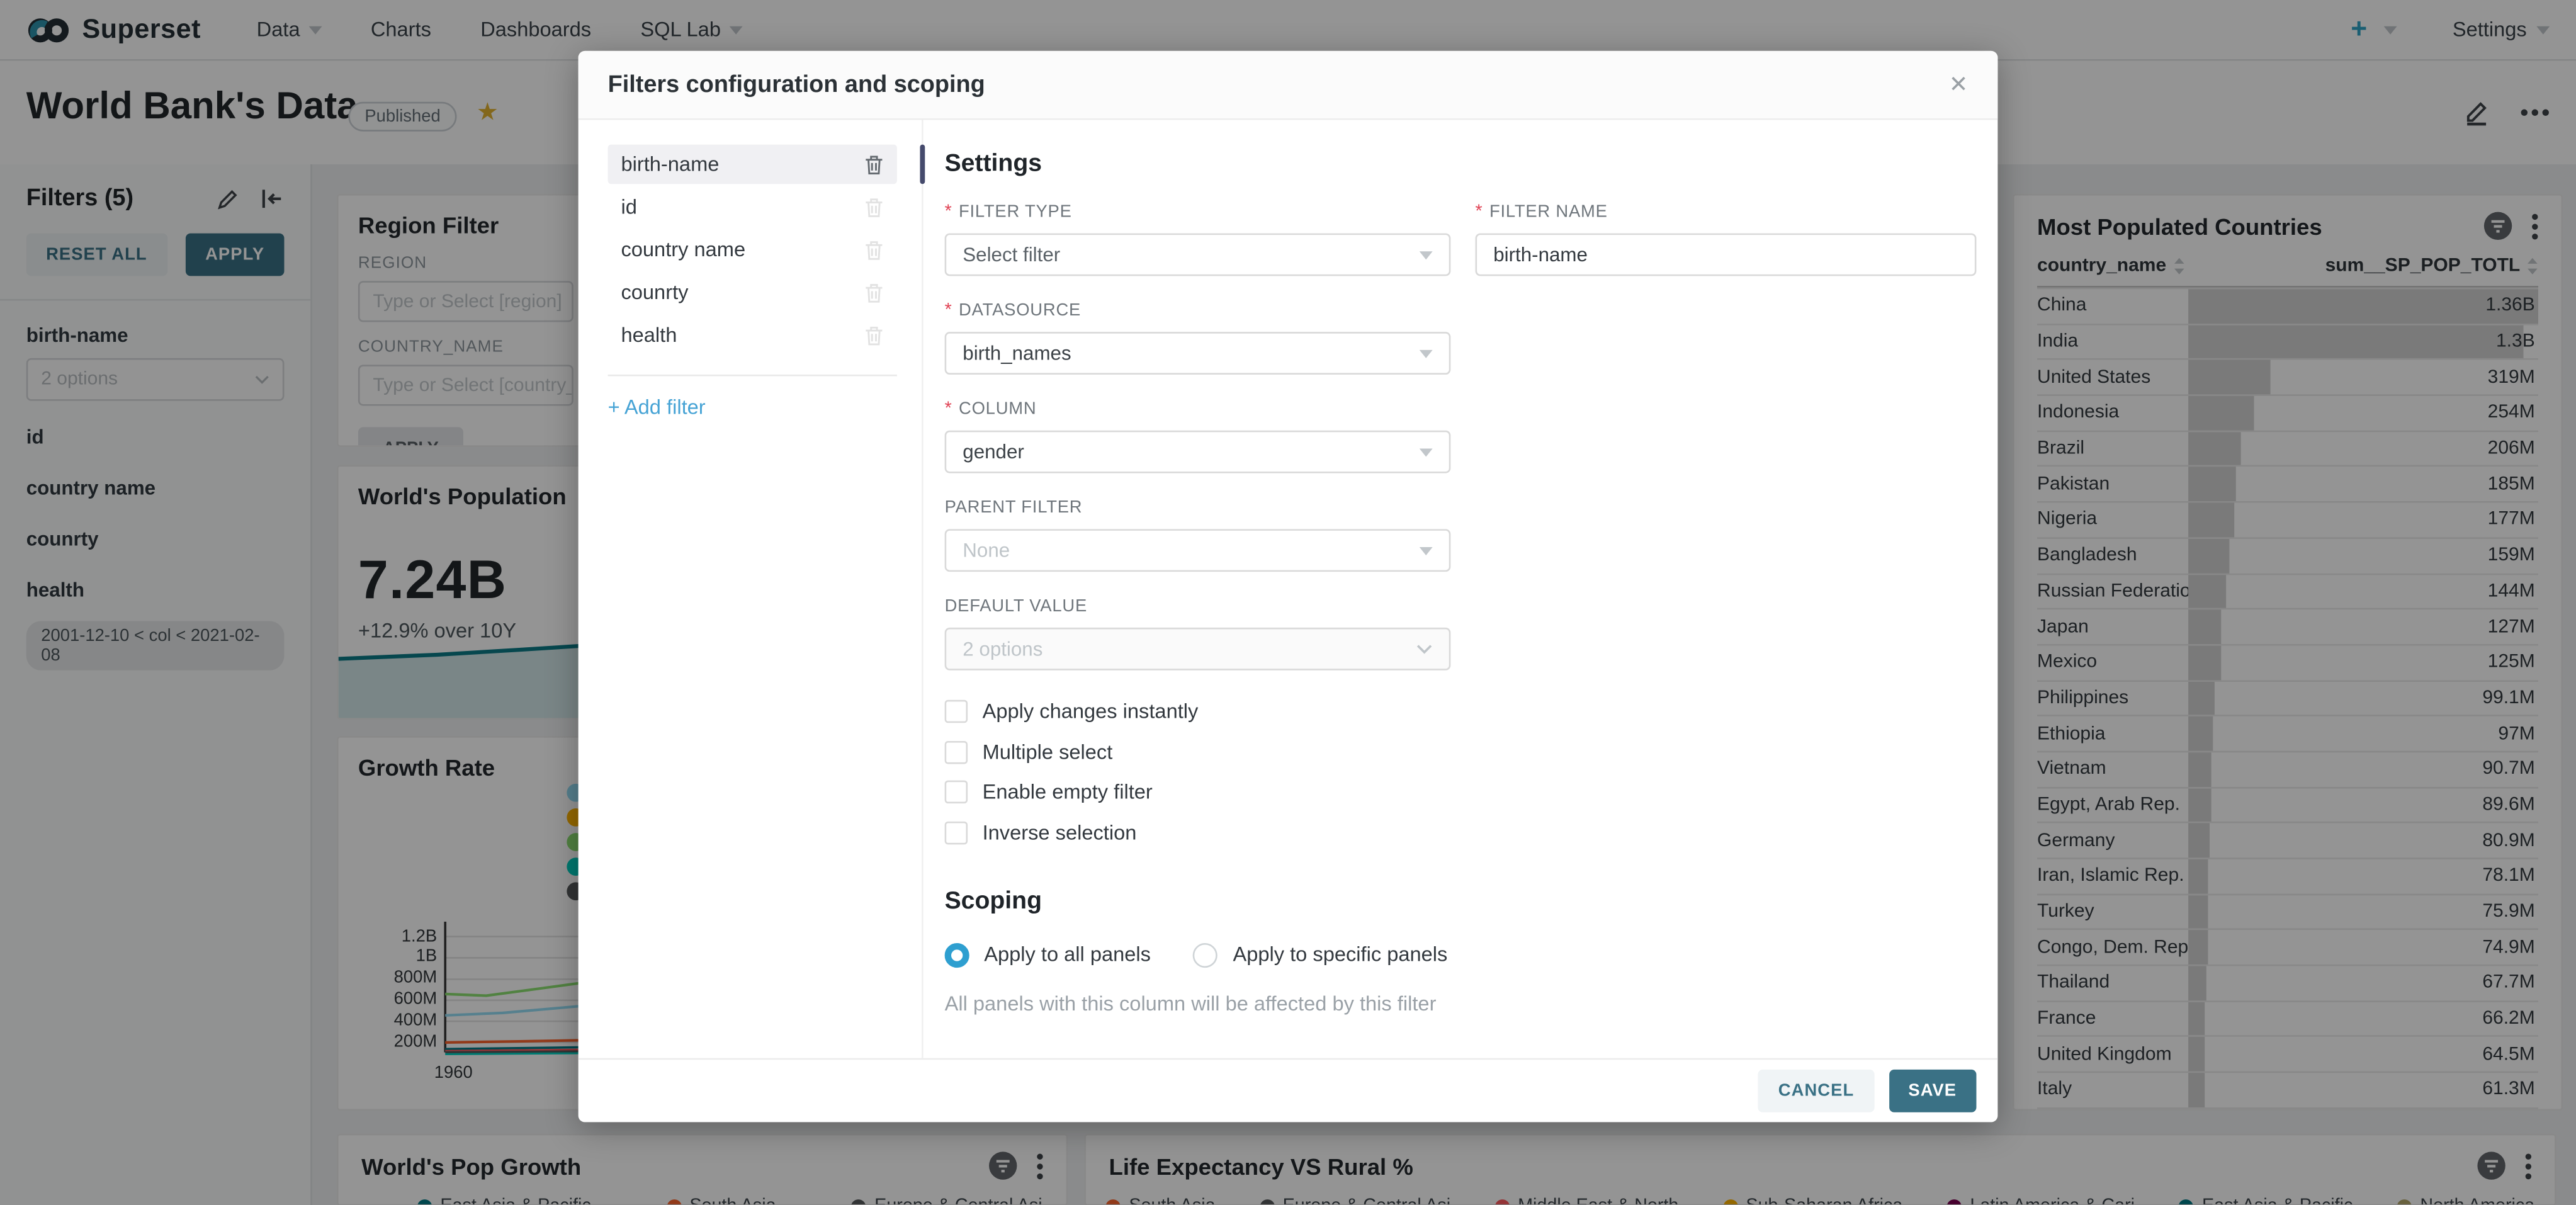 Image resolution: width=2576 pixels, height=1205 pixels. I want to click on filter-name-label: * FILTER NAME, so click(1541, 211).